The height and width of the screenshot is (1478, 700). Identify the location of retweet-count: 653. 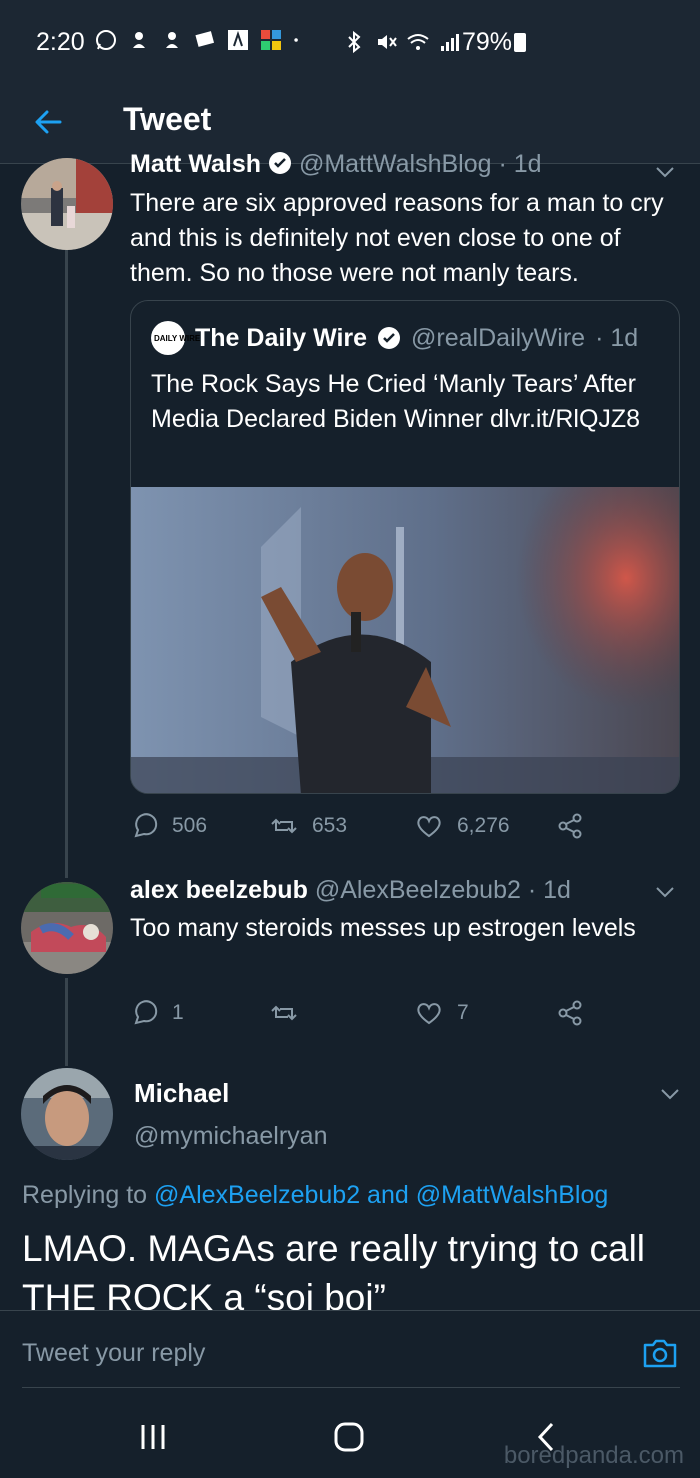
(330, 825).